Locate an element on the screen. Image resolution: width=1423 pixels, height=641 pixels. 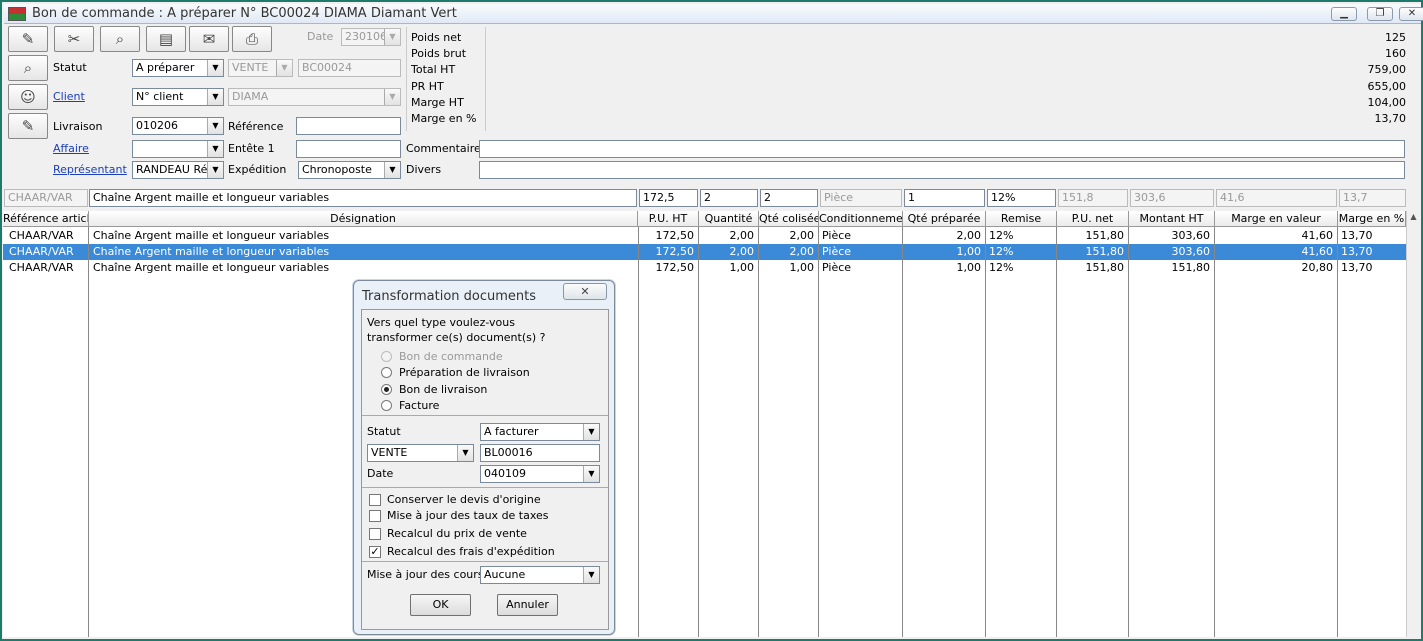
client-type-combo: N° client ▼ is located at coordinates (178, 97).